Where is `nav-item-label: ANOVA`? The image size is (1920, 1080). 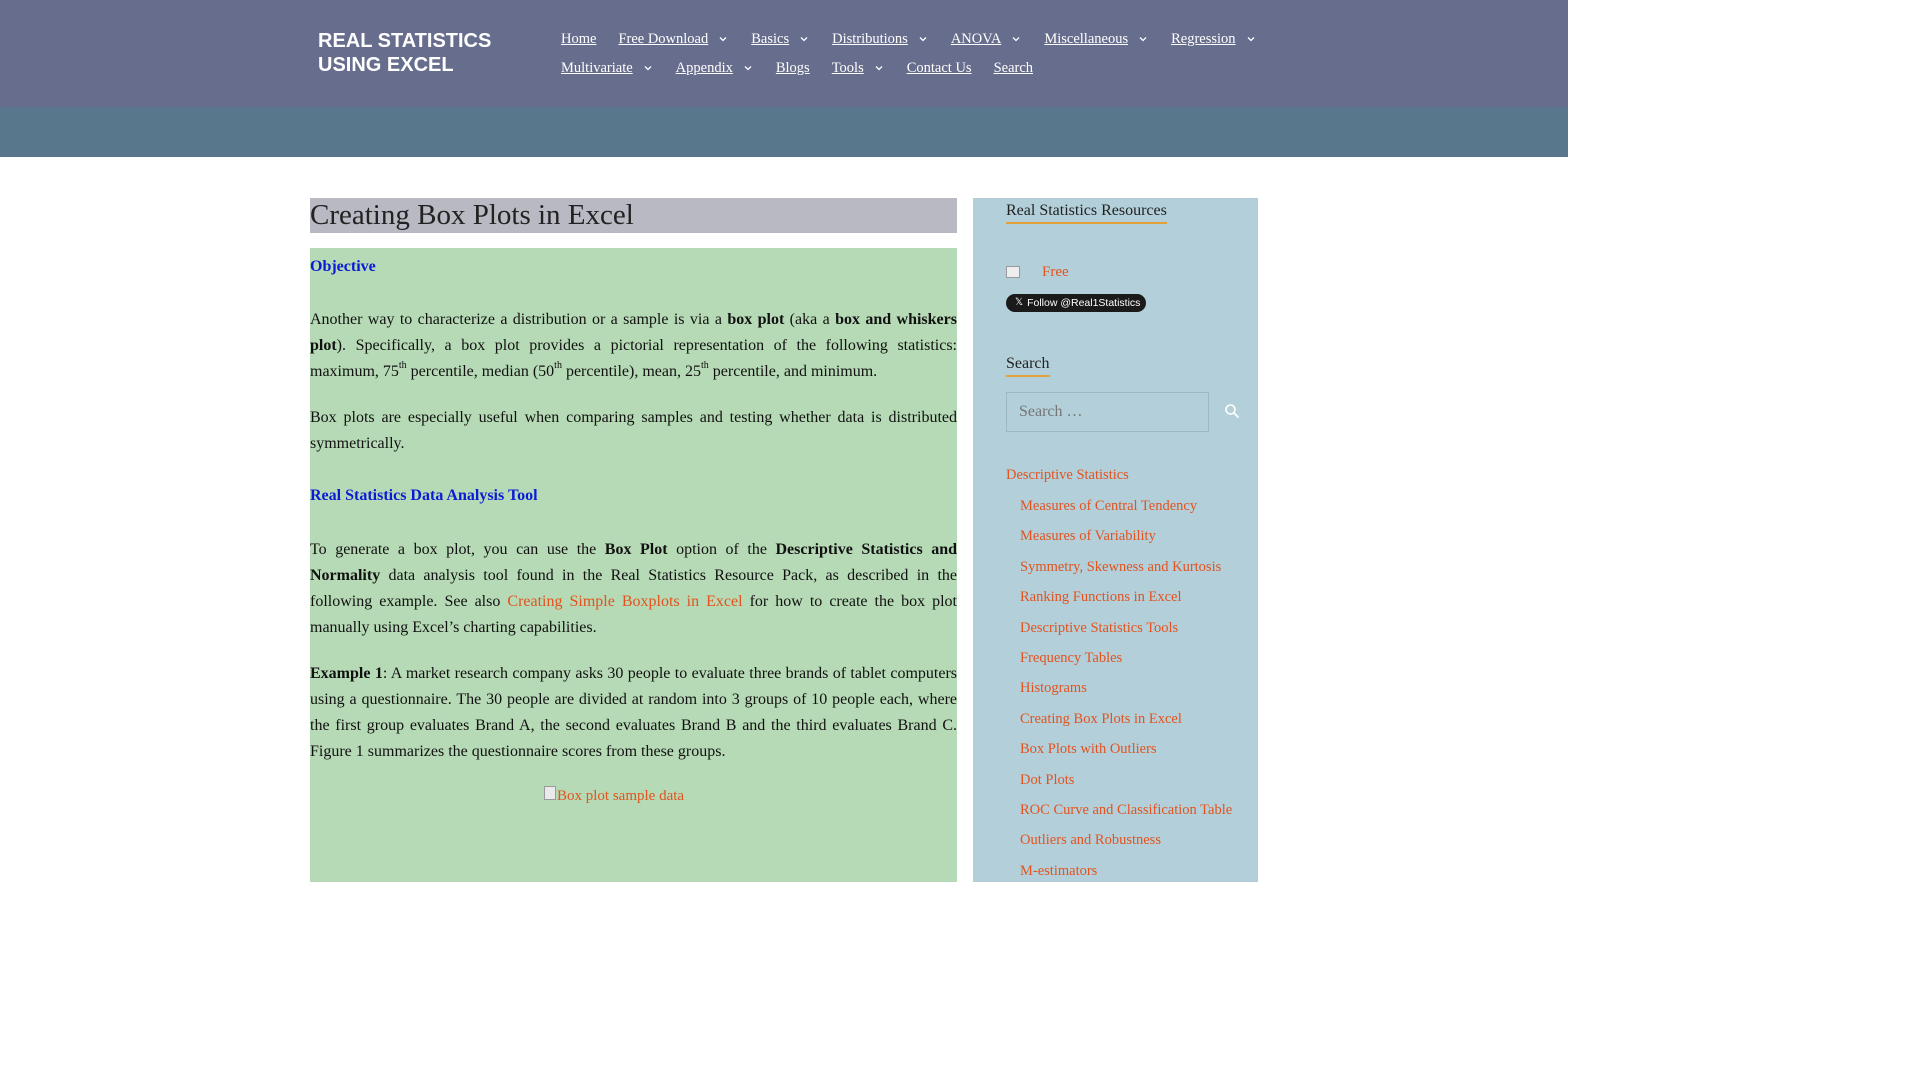
nav-item-label: ANOVA is located at coordinates (976, 39).